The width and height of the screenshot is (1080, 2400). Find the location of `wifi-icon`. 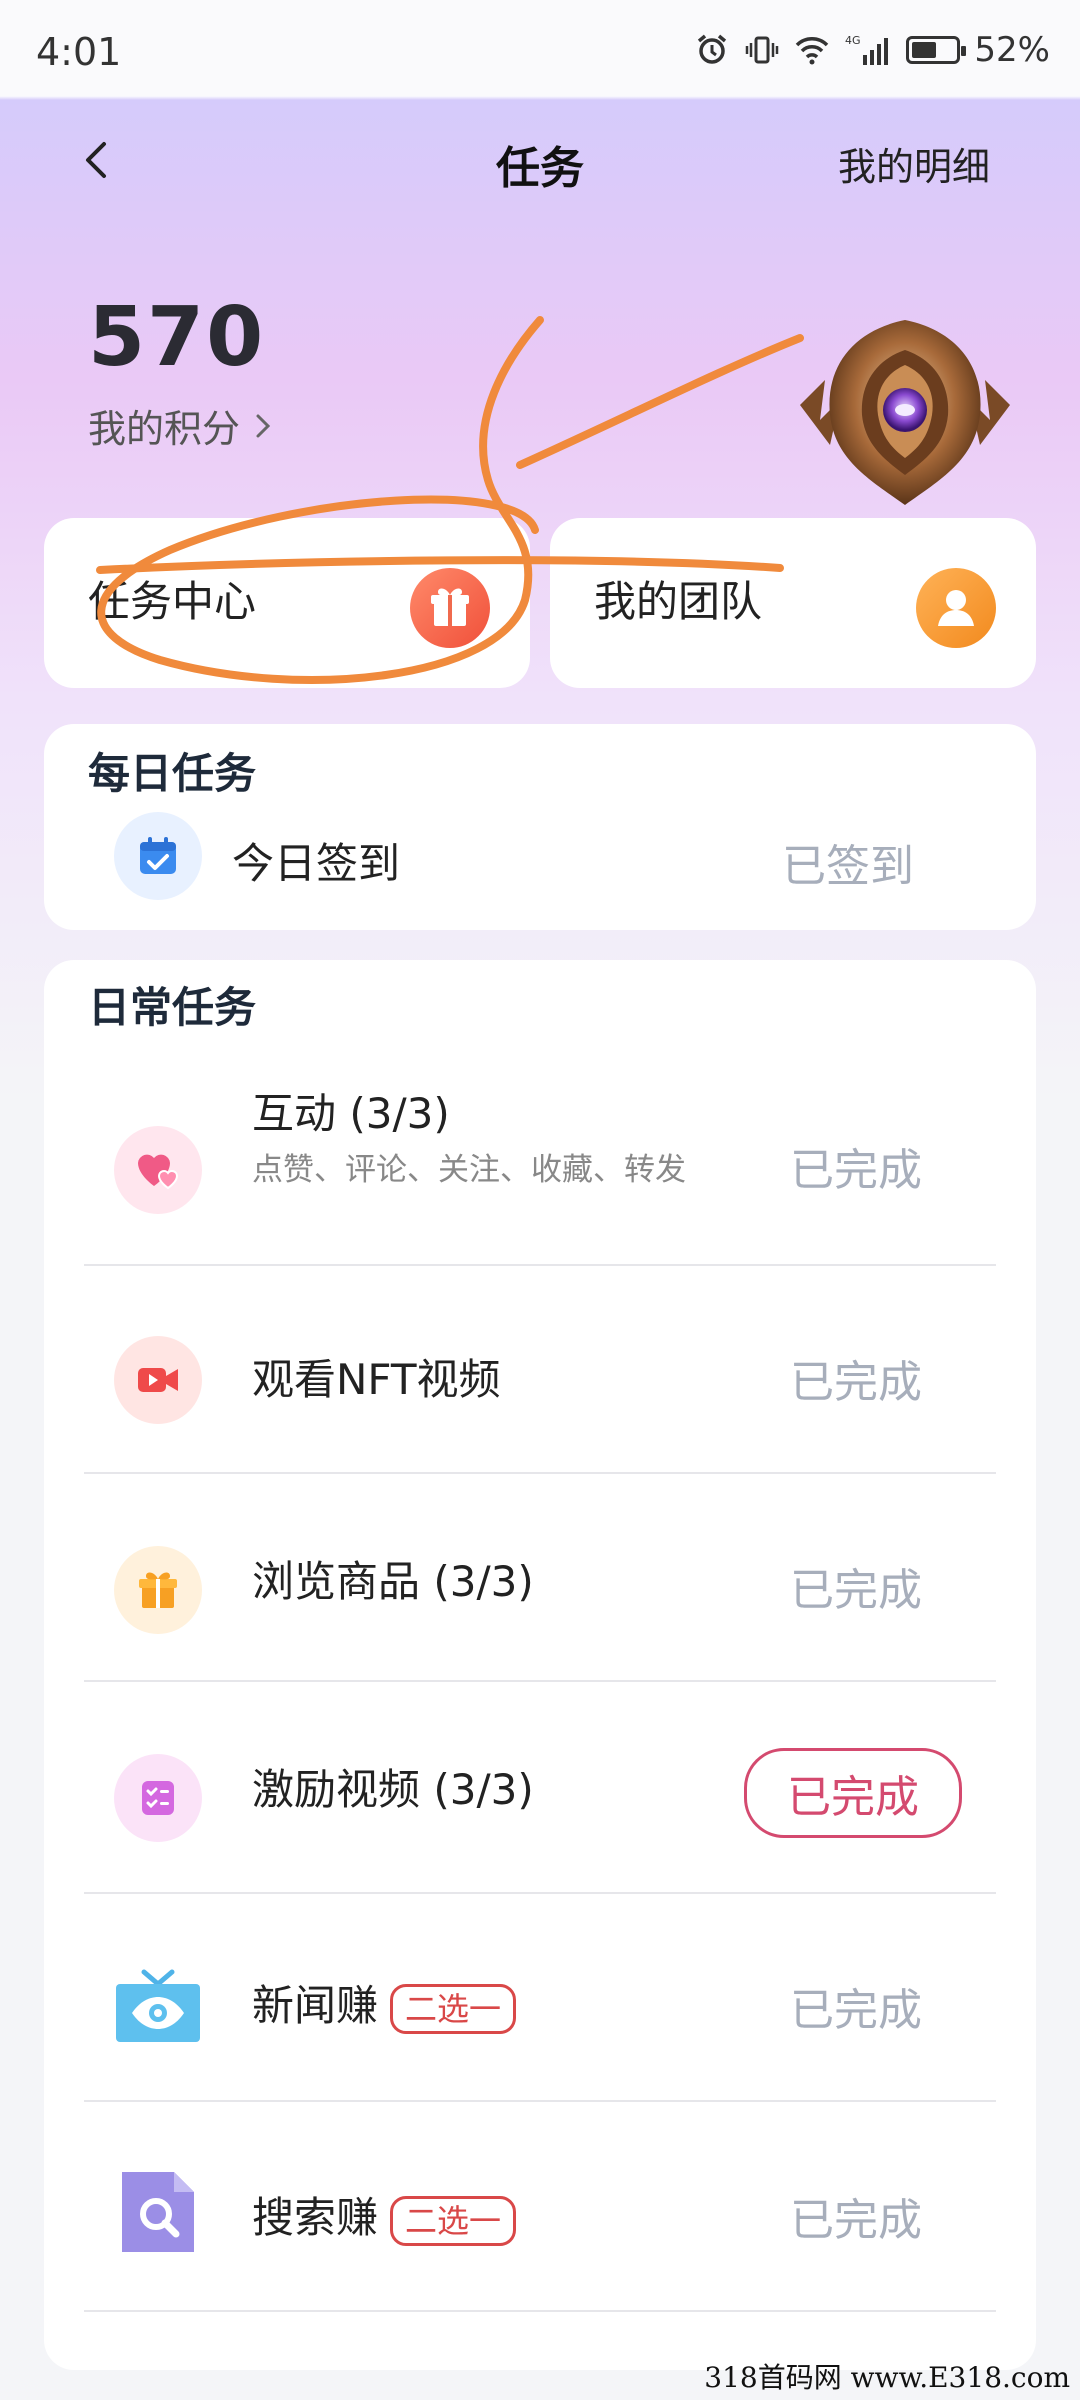

wifi-icon is located at coordinates (812, 50).